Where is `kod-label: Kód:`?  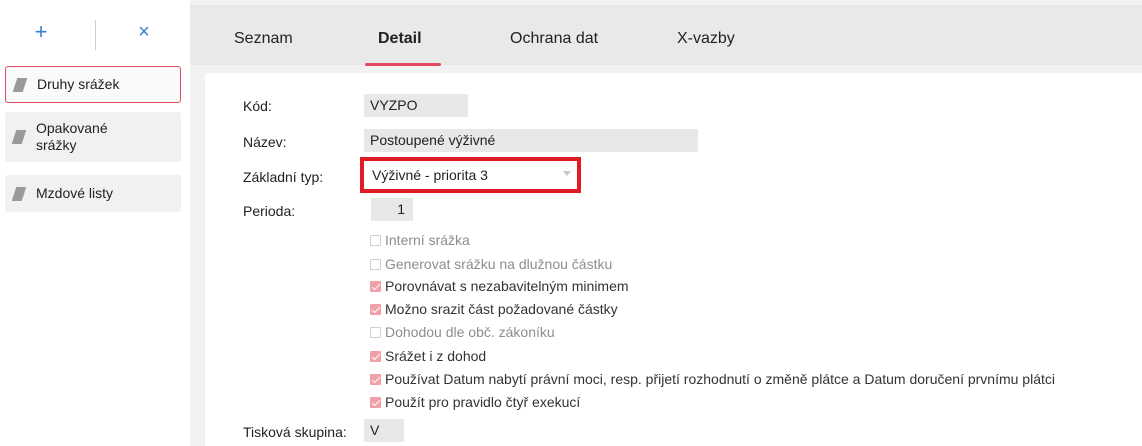
kod-label: Kód: is located at coordinates (257, 106).